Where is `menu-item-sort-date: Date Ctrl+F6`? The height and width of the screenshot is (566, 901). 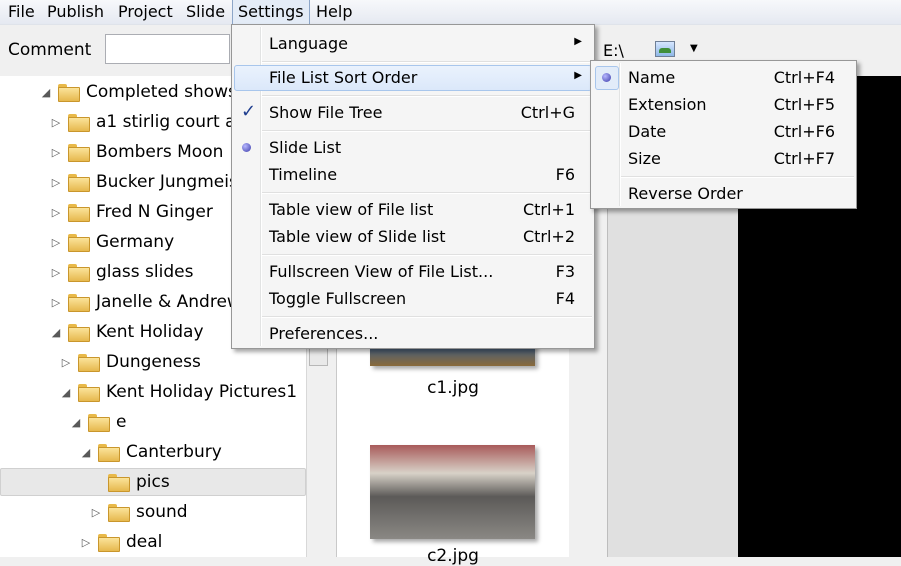
menu-item-sort-date: Date Ctrl+F6 is located at coordinates (724, 132).